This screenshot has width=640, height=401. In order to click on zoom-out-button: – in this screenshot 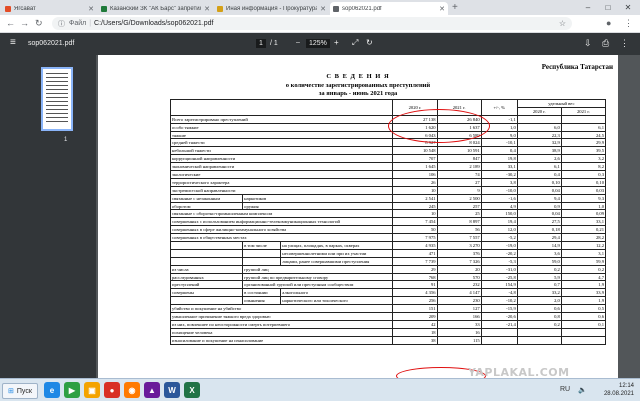, I will do `click(298, 42)`.